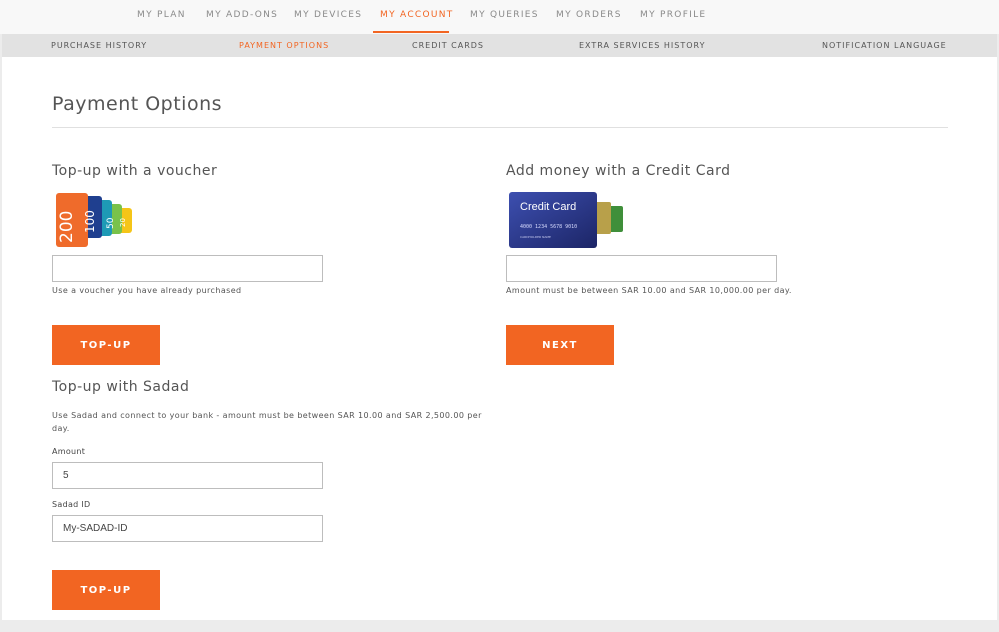  Describe the element at coordinates (603, 218) in the screenshot. I see `back-card-gold` at that location.